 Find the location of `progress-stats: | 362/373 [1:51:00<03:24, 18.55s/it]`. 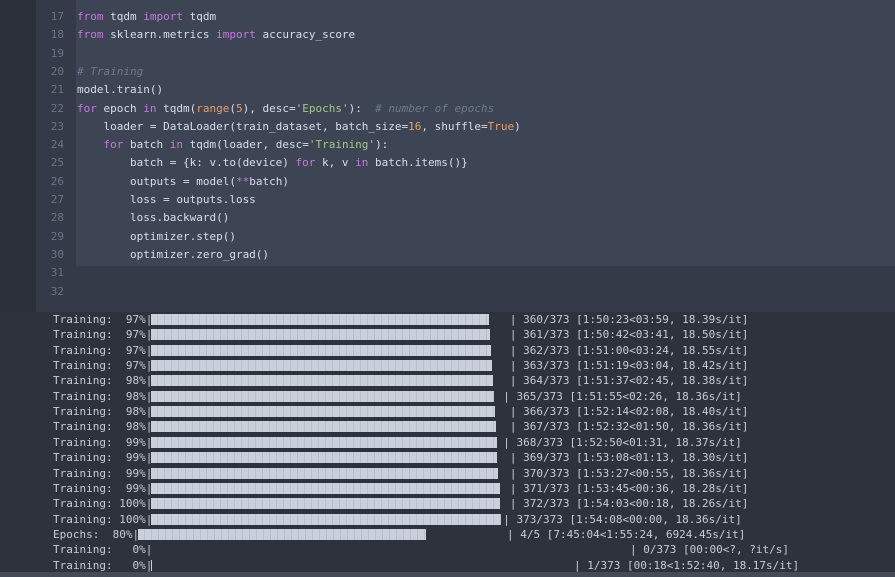

progress-stats: | 362/373 [1:51:00<03:24, 18.55s/it] is located at coordinates (626, 350).